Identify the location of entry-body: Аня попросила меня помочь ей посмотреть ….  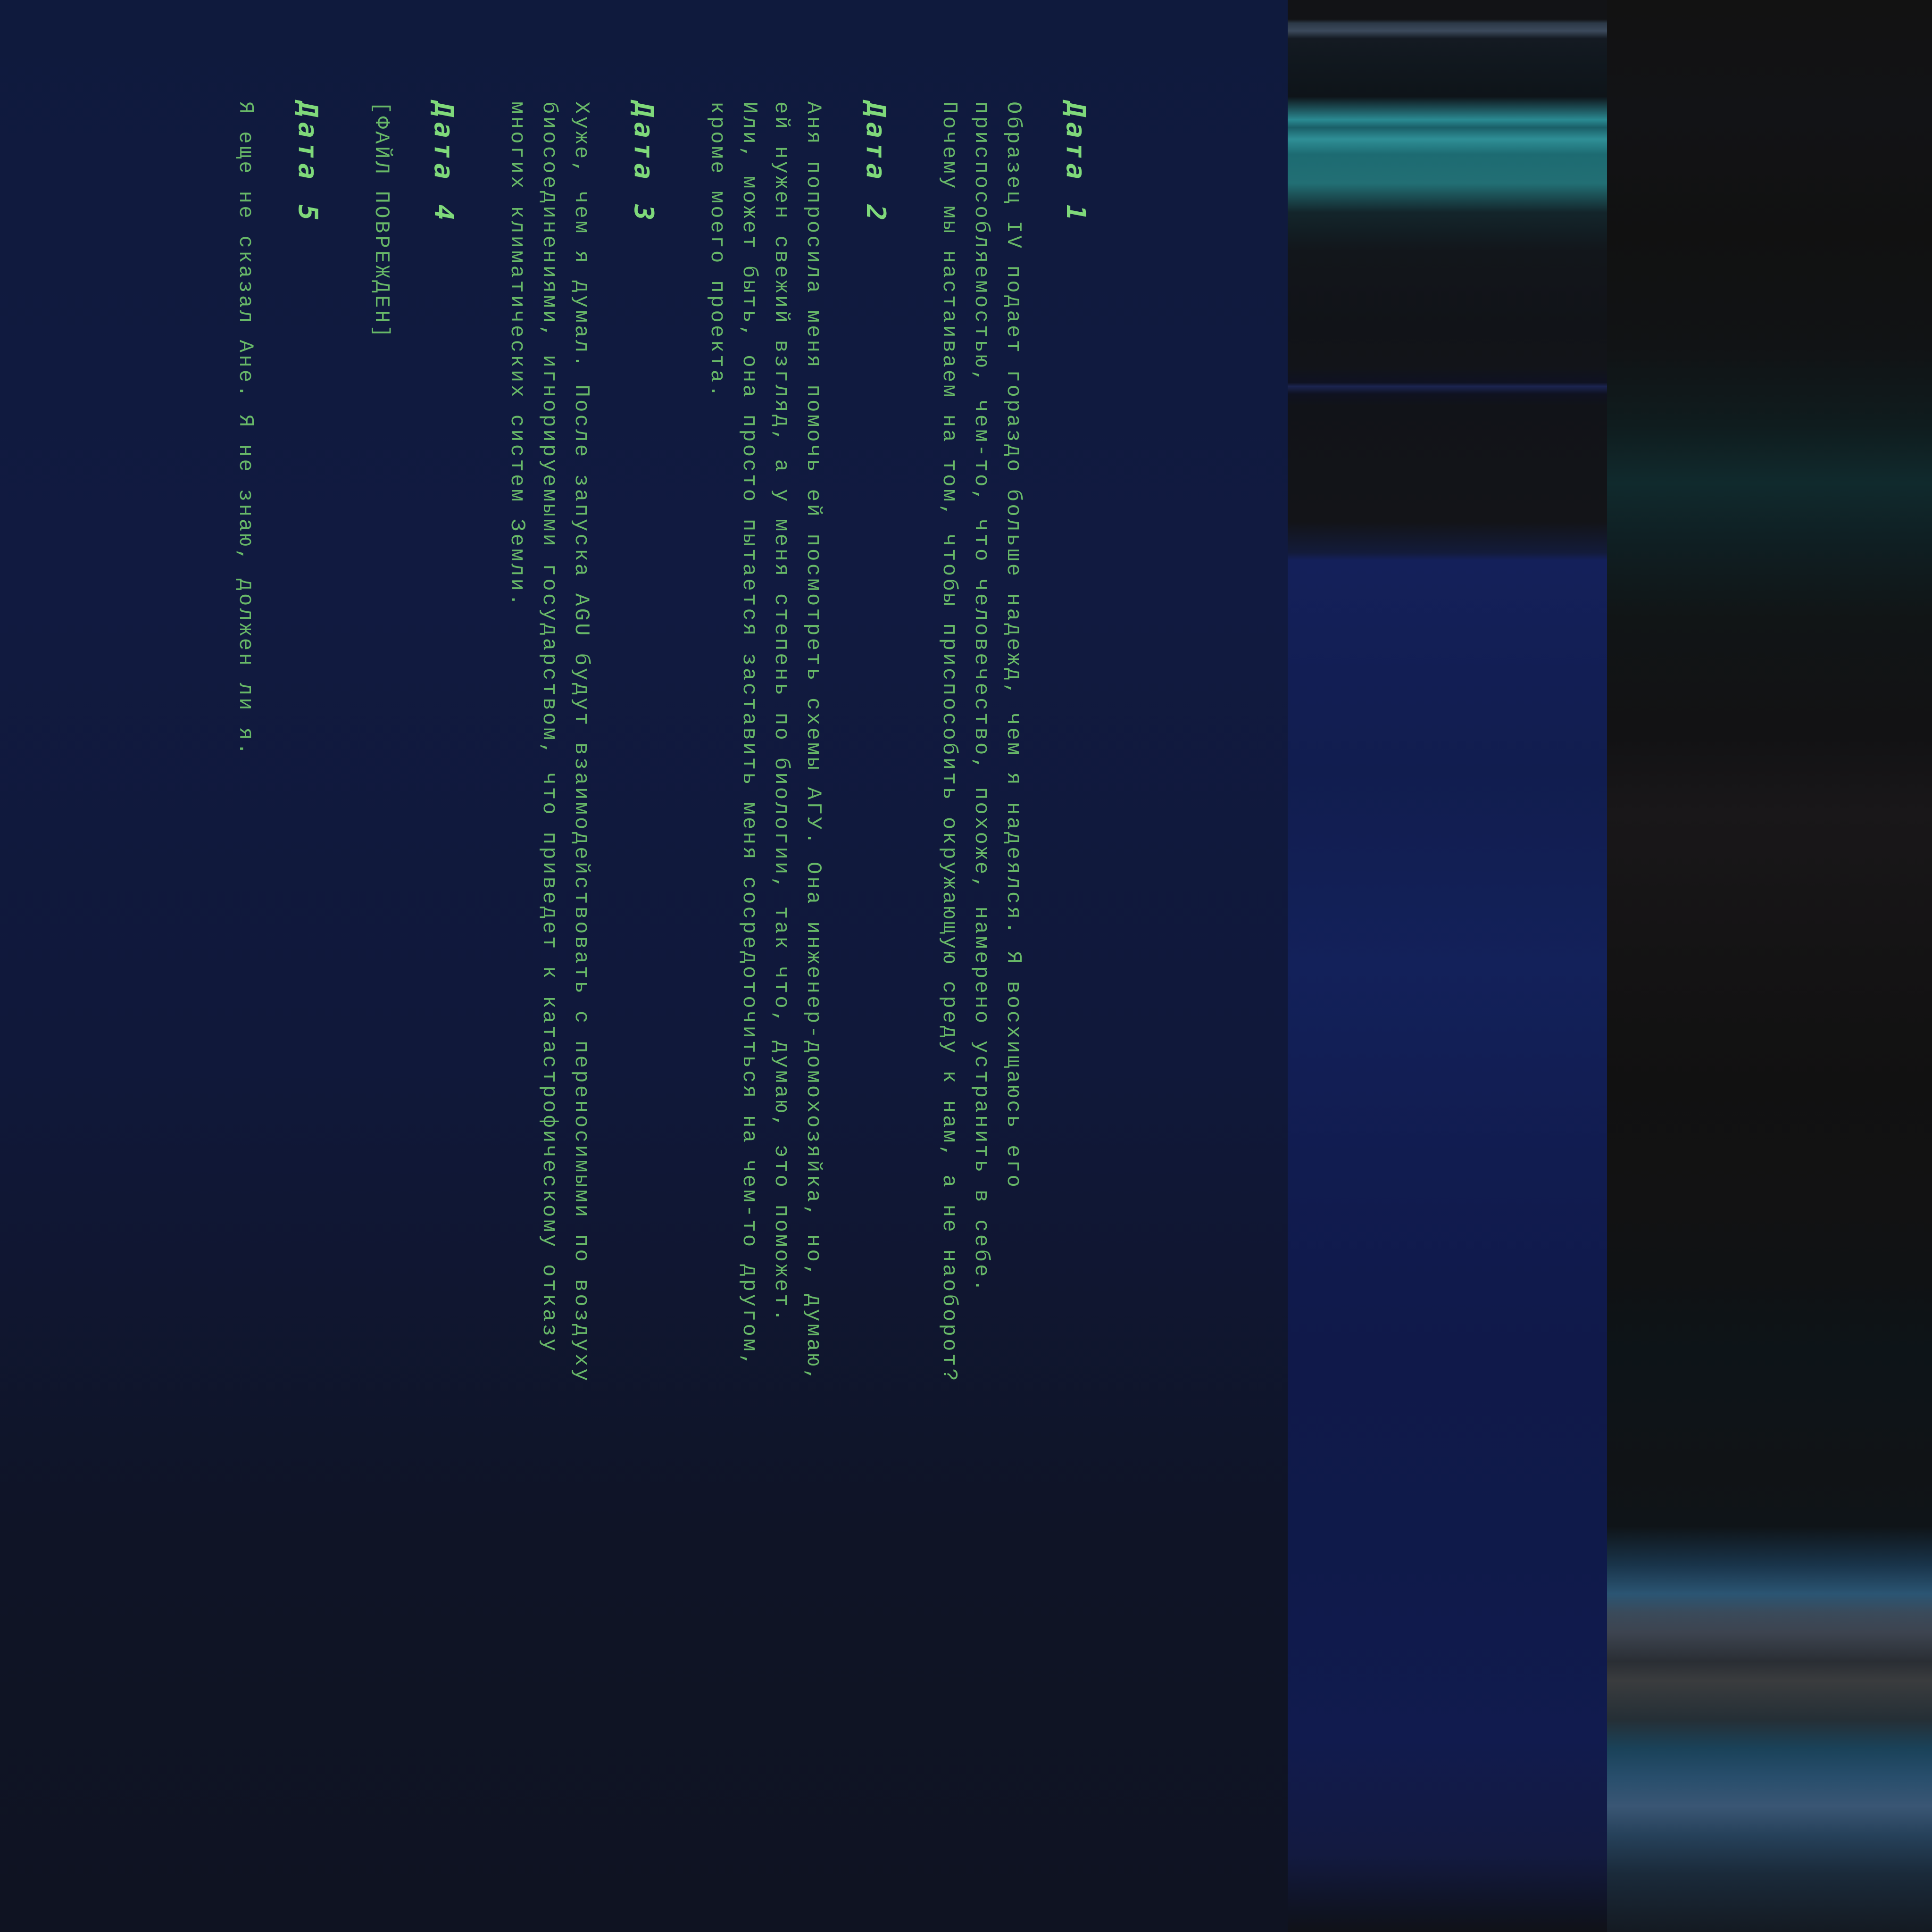
(765, 1016).